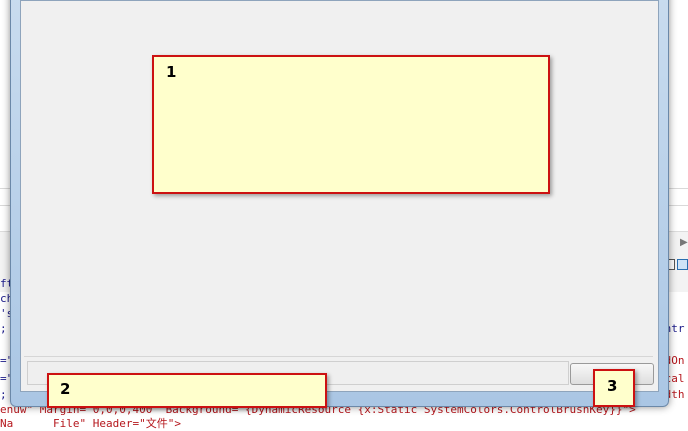 This screenshot has height=431, width=688. I want to click on status-separator, so click(338, 356).